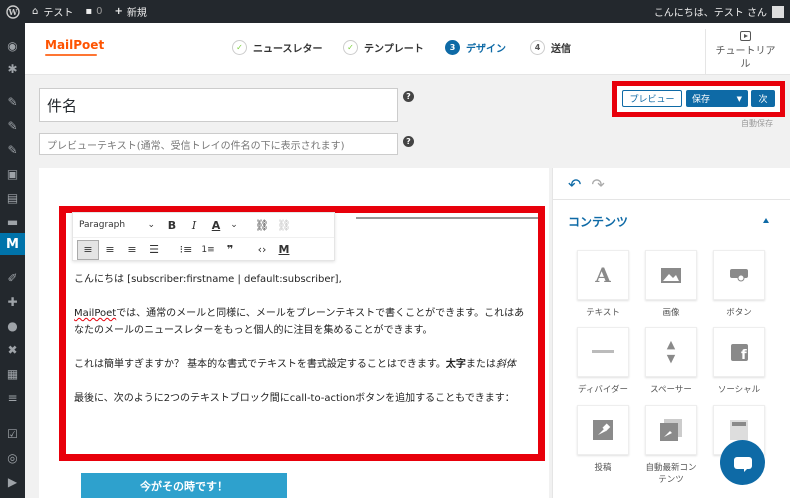  Describe the element at coordinates (12, 221) in the screenshot. I see `comment-icon: ▬` at that location.